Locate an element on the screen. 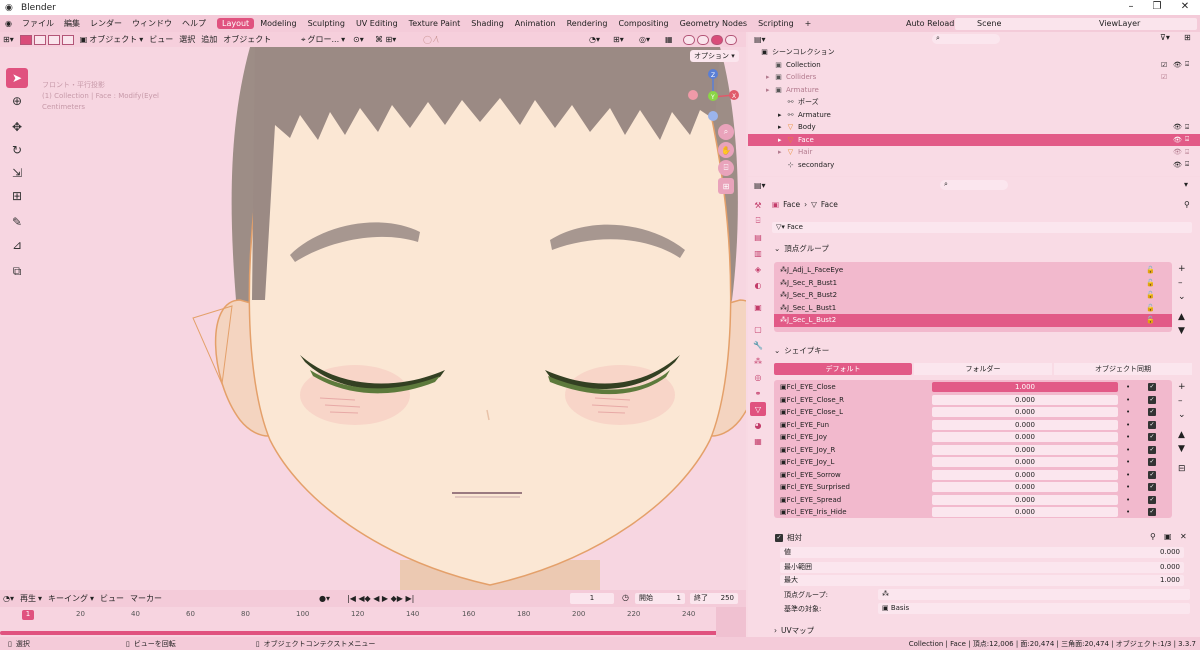 The height and width of the screenshot is (650, 1200). autoreload-label: Auto Reload is located at coordinates (930, 23).